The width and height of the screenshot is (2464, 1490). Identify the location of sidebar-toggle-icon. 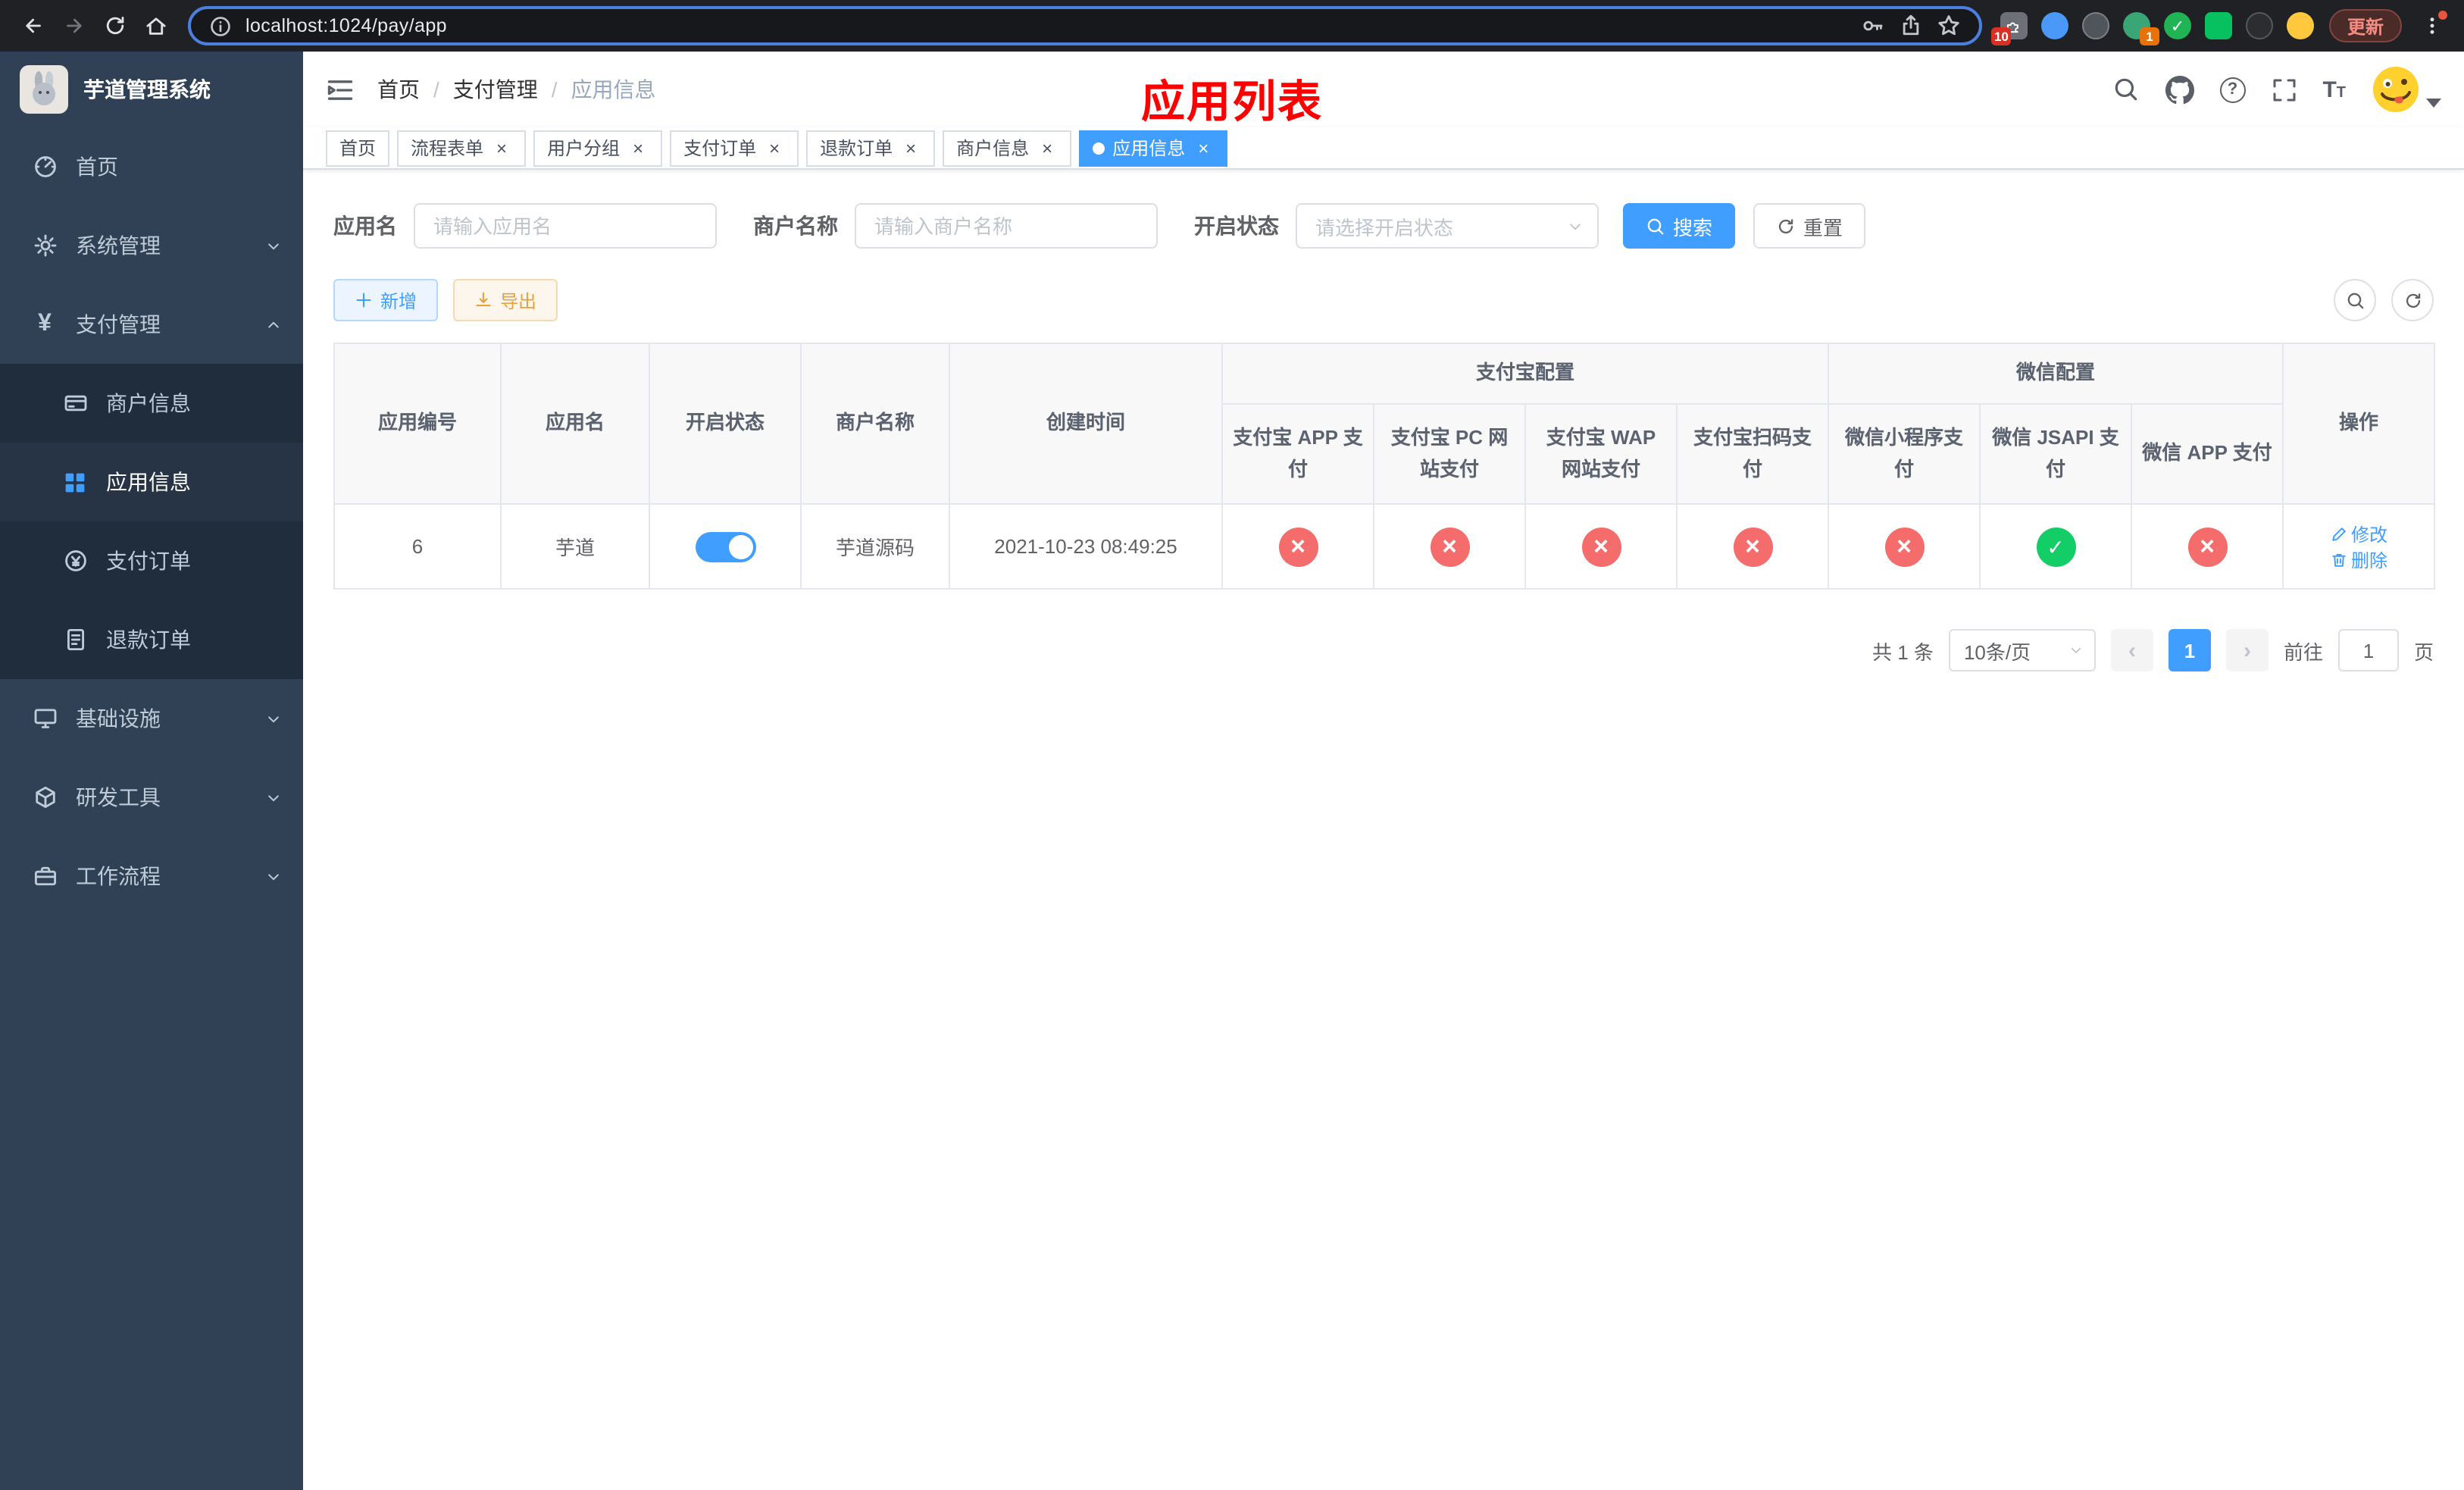
(340, 89).